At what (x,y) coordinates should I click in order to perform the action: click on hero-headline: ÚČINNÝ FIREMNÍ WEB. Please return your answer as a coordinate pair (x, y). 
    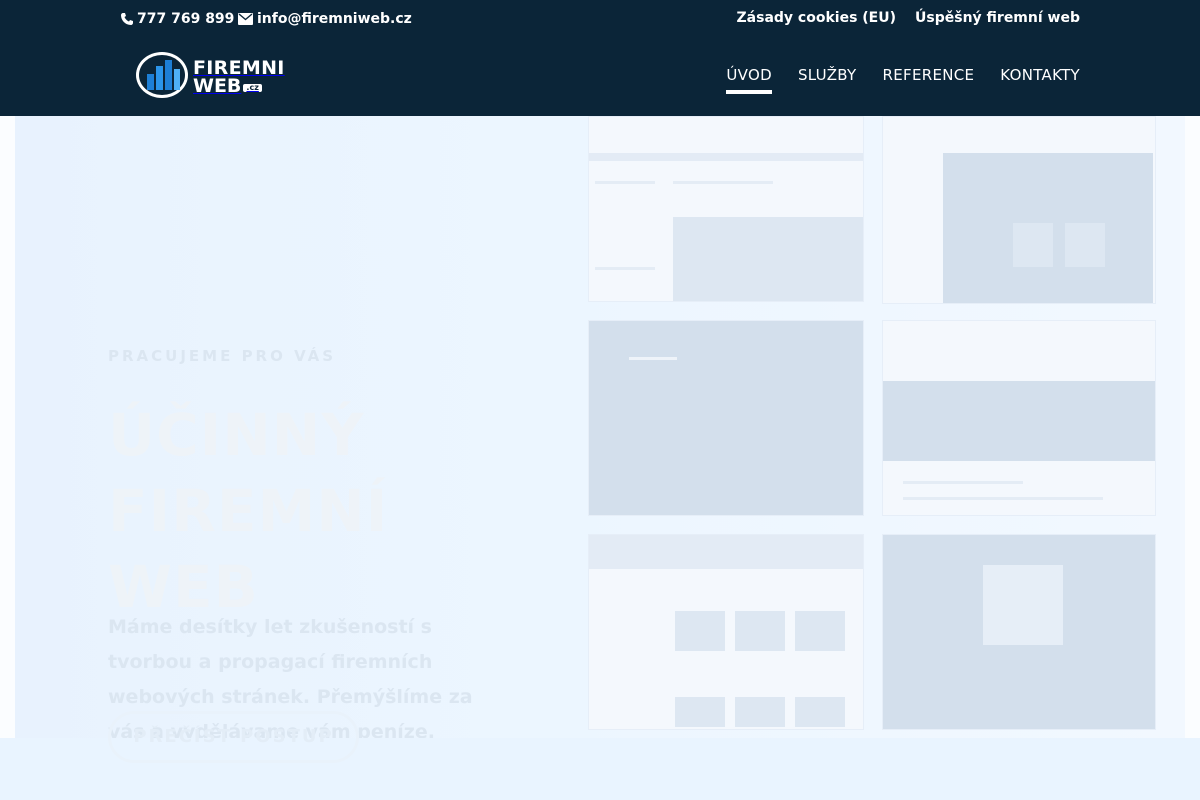
    Looking at the image, I should click on (248, 511).